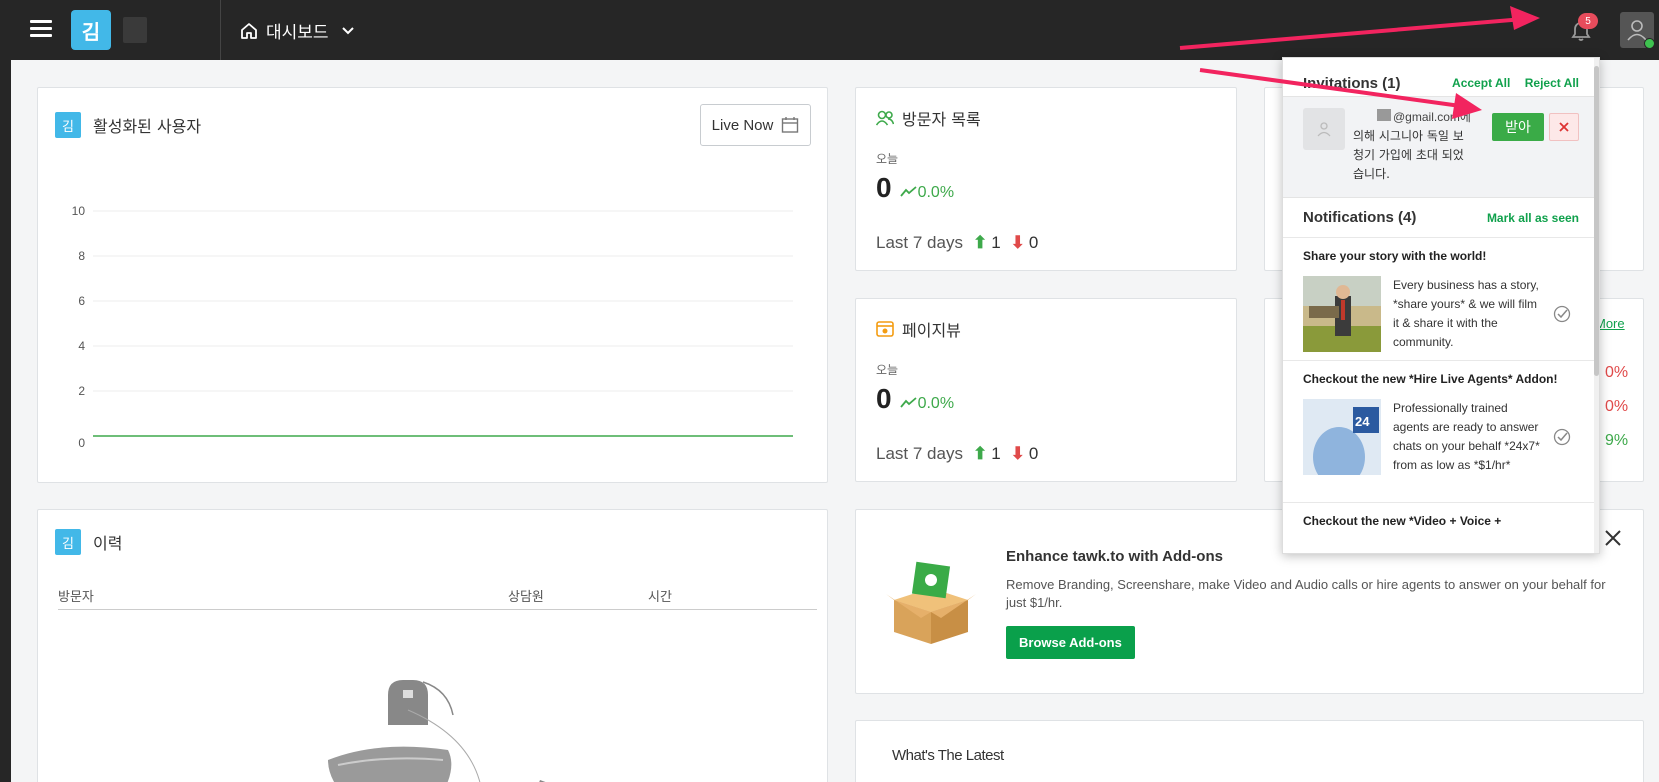 The width and height of the screenshot is (1659, 782). Describe the element at coordinates (660, 597) in the screenshot. I see `col-time: 시간` at that location.